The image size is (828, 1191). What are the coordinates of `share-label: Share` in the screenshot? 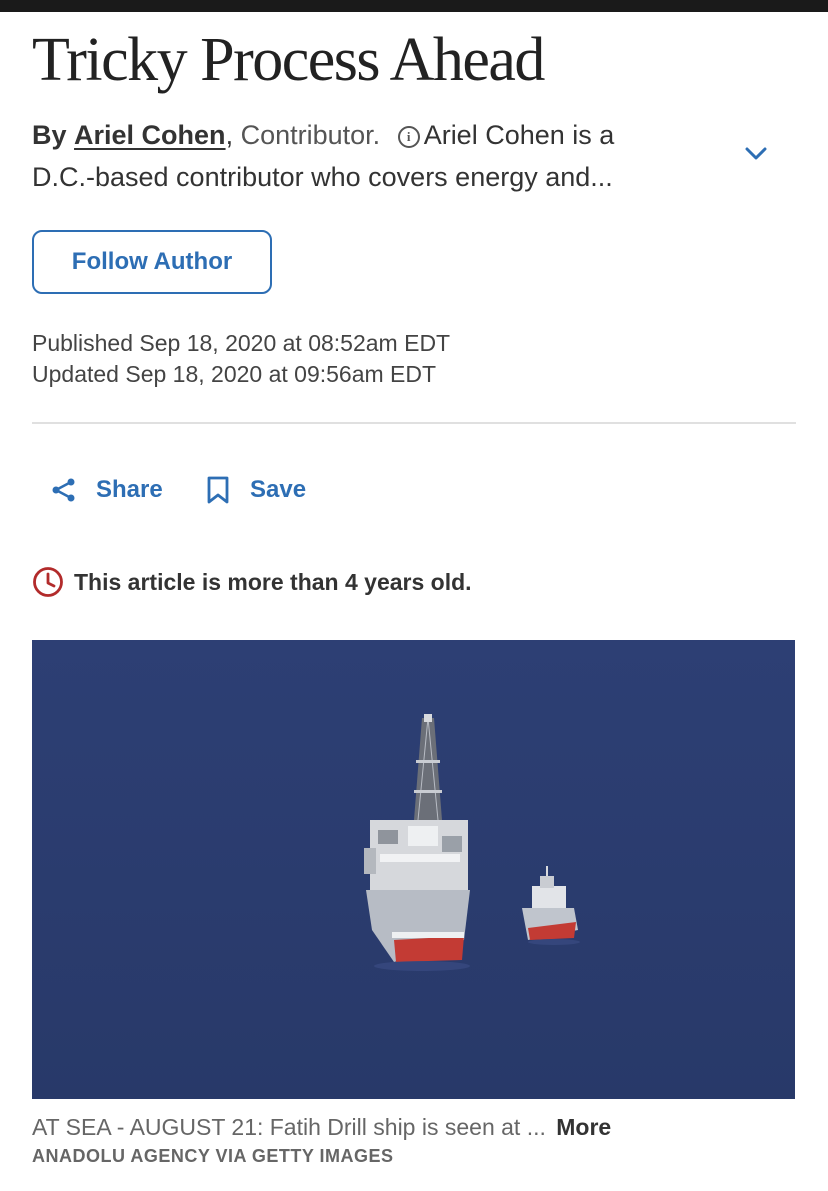 It's located at (129, 489).